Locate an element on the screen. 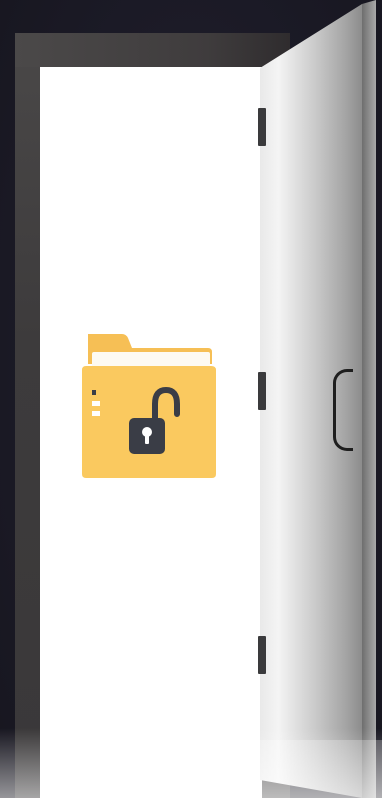 This screenshot has height=798, width=382. door-edge is located at coordinates (369, 399).